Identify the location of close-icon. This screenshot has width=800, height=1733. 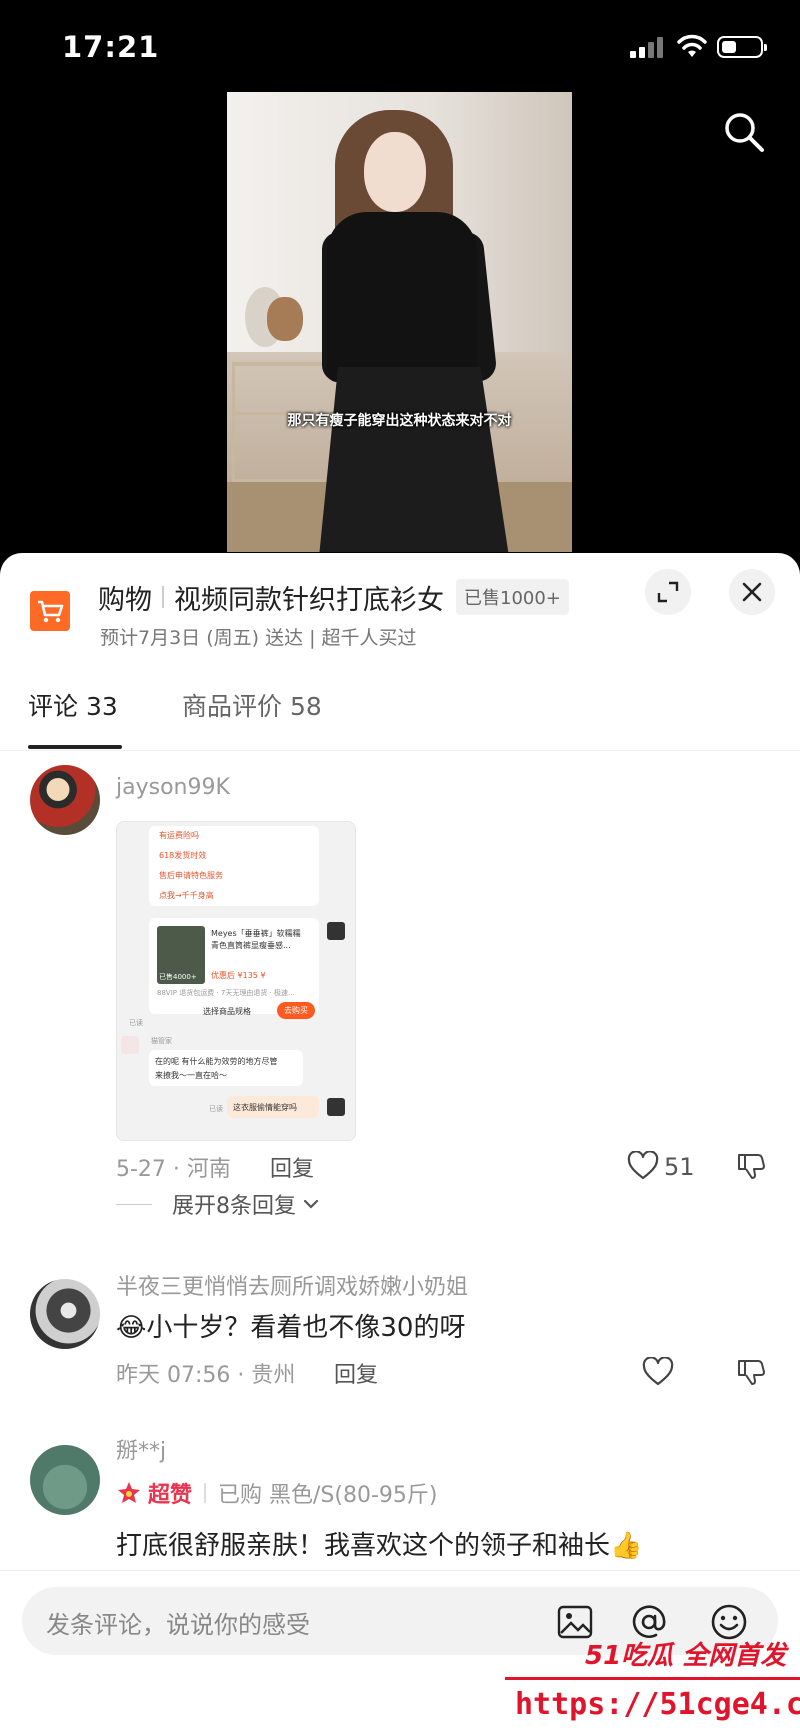
(752, 592).